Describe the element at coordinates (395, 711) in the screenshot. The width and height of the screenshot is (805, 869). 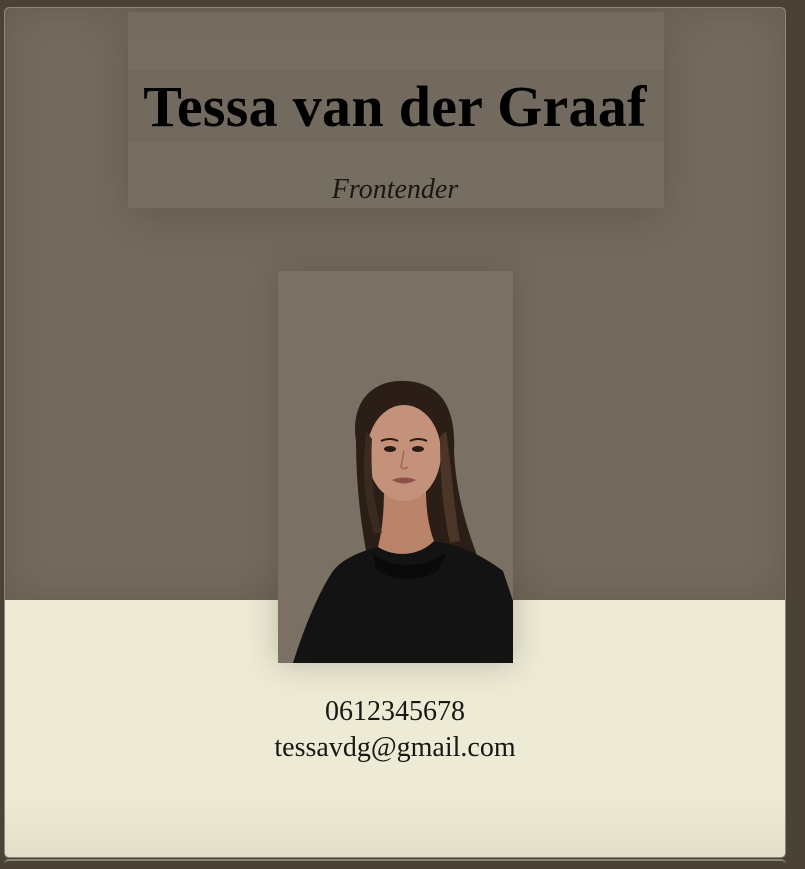
I see `phone-number: 0612345678` at that location.